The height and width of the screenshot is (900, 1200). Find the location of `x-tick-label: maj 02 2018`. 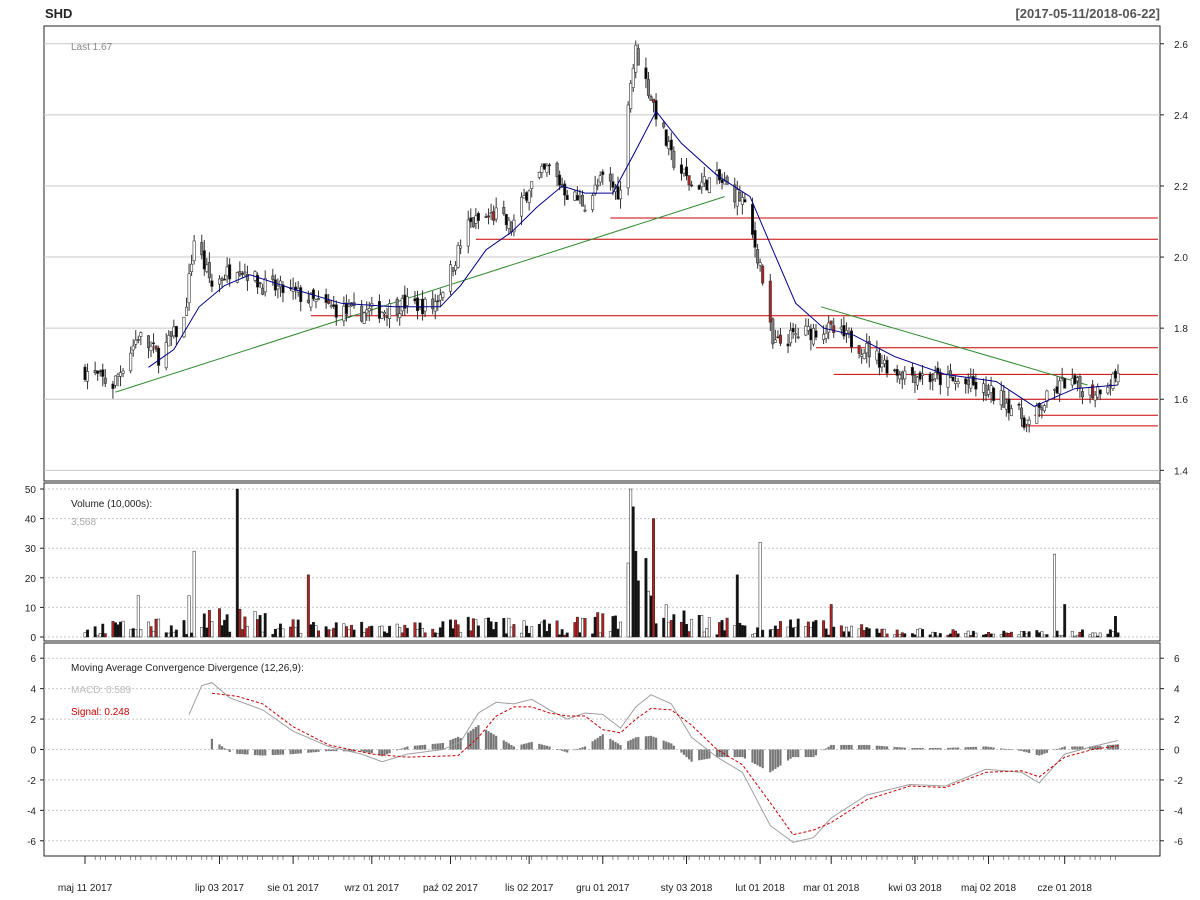

x-tick-label: maj 02 2018 is located at coordinates (988, 888).